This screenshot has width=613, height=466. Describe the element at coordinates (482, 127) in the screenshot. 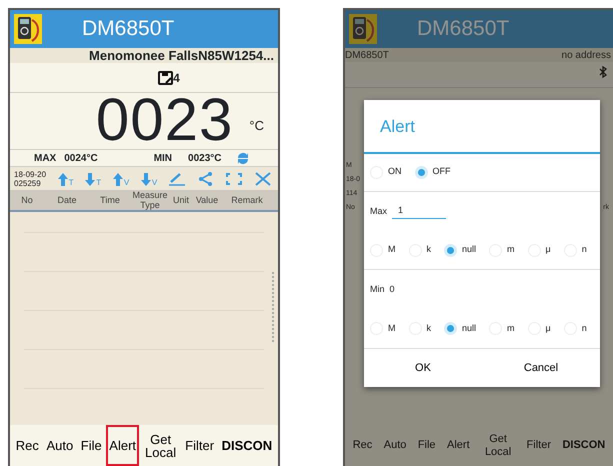

I see `dialog-title: Alert` at that location.